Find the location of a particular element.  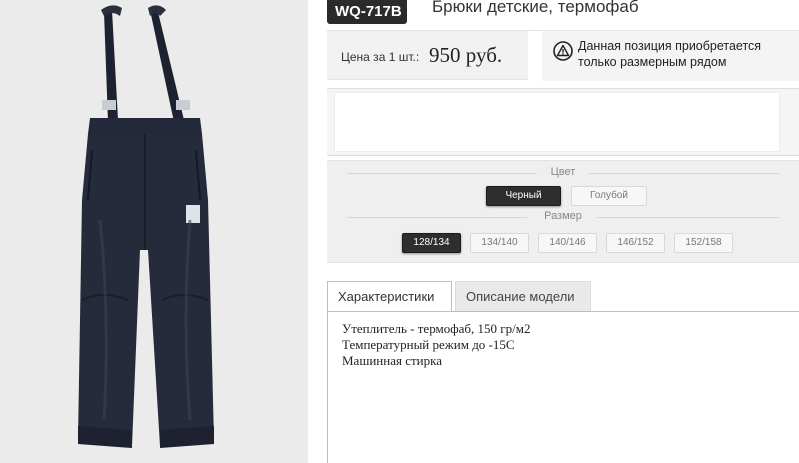

thumbnail-area is located at coordinates (557, 122).